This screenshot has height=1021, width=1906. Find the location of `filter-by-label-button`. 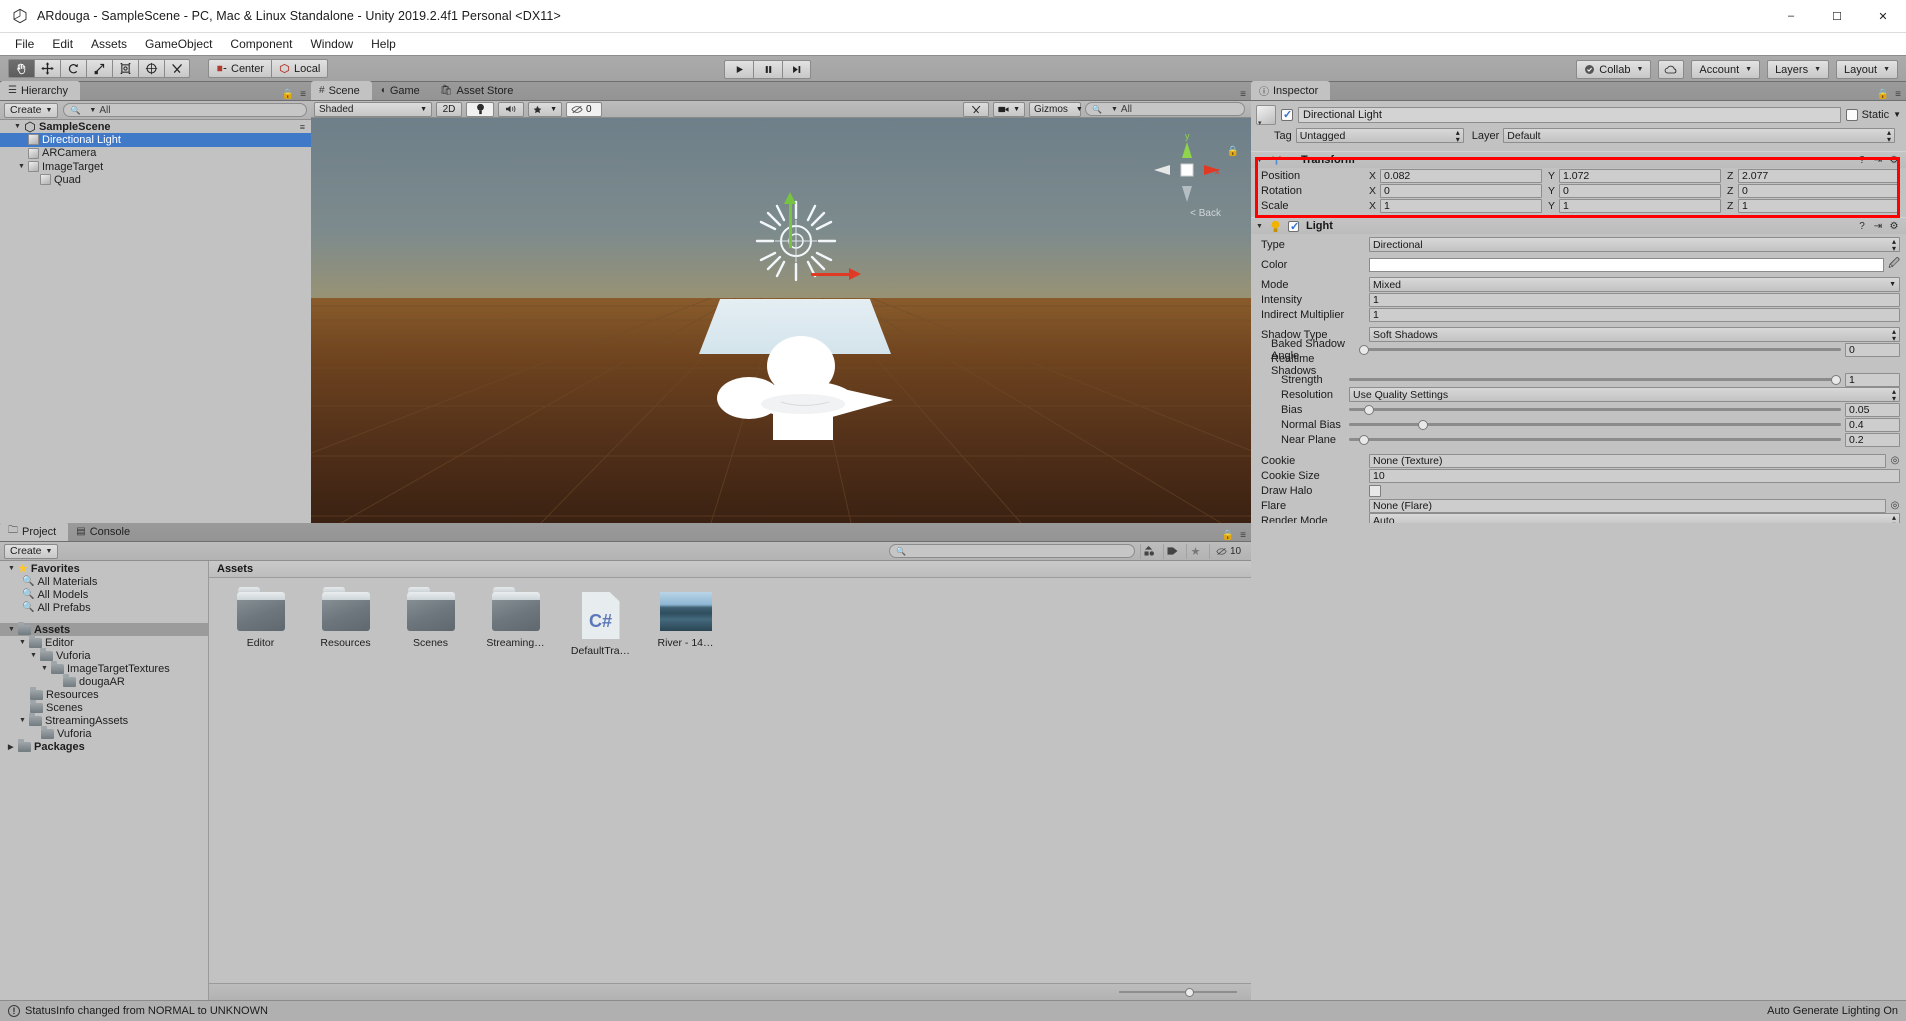

filter-by-label-button is located at coordinates (1172, 551).